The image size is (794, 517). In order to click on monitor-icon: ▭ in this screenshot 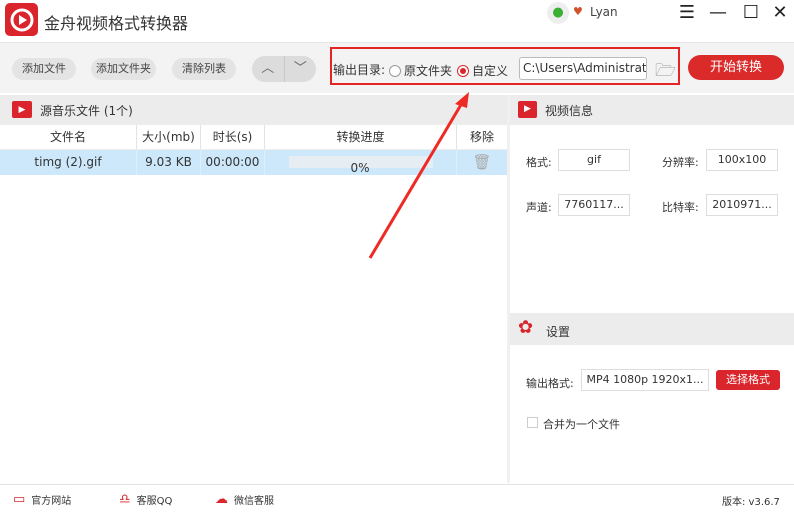, I will do `click(19, 499)`.